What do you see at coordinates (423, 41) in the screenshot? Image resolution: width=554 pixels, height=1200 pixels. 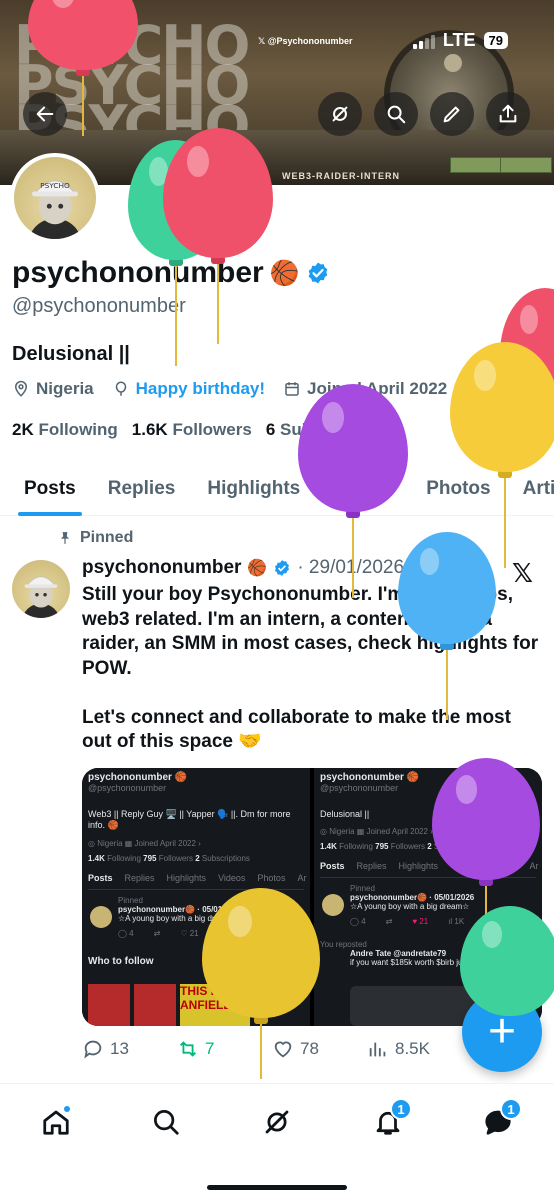 I see `signal-icon` at bounding box center [423, 41].